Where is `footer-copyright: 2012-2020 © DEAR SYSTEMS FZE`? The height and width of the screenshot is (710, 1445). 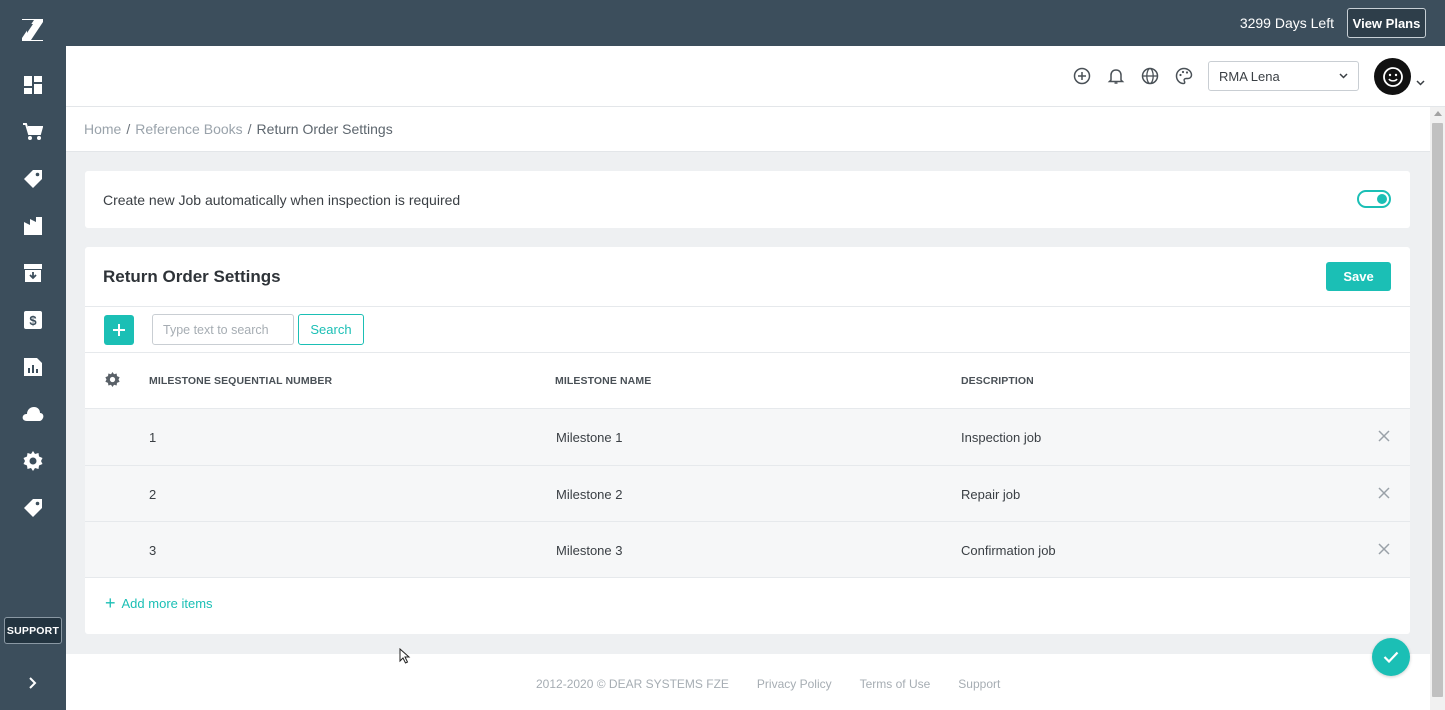
footer-copyright: 2012-2020 © DEAR SYSTEMS FZE is located at coordinates (632, 684).